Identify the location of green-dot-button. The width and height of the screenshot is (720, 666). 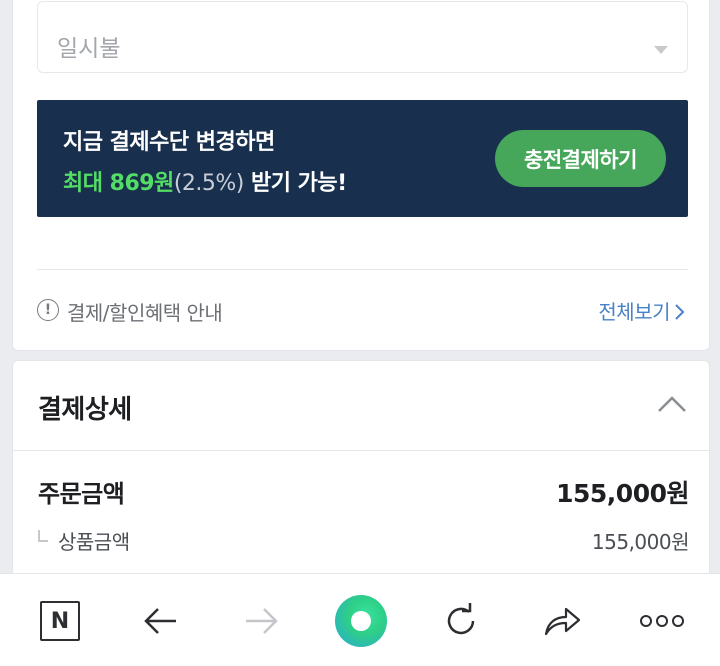
(361, 621).